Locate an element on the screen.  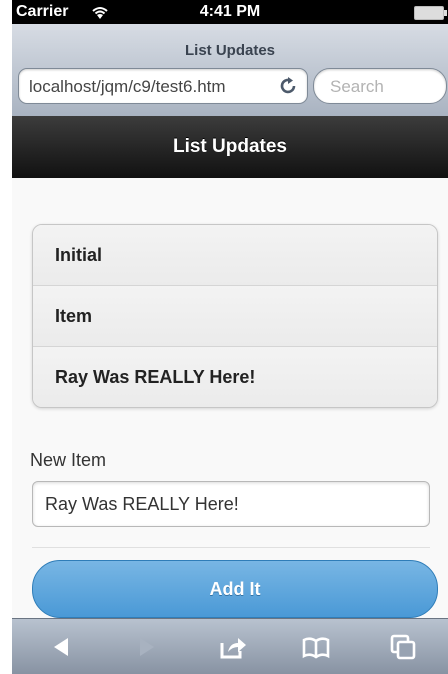
new-item-label: New Item is located at coordinates (68, 460).